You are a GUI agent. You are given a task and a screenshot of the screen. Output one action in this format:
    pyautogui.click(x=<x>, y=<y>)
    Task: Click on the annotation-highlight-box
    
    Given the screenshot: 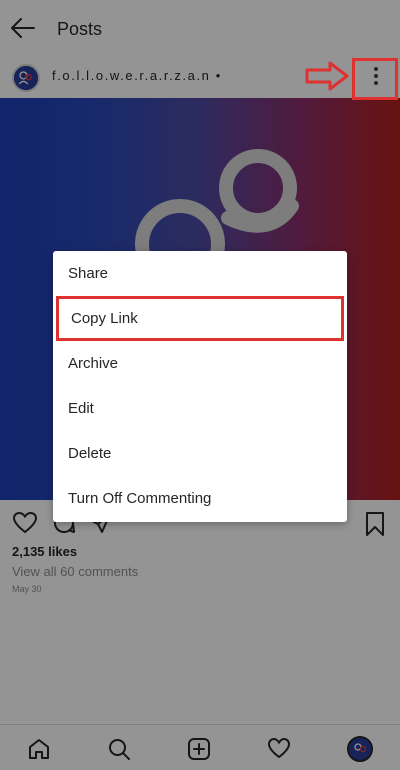 What is the action you would take?
    pyautogui.click(x=375, y=79)
    